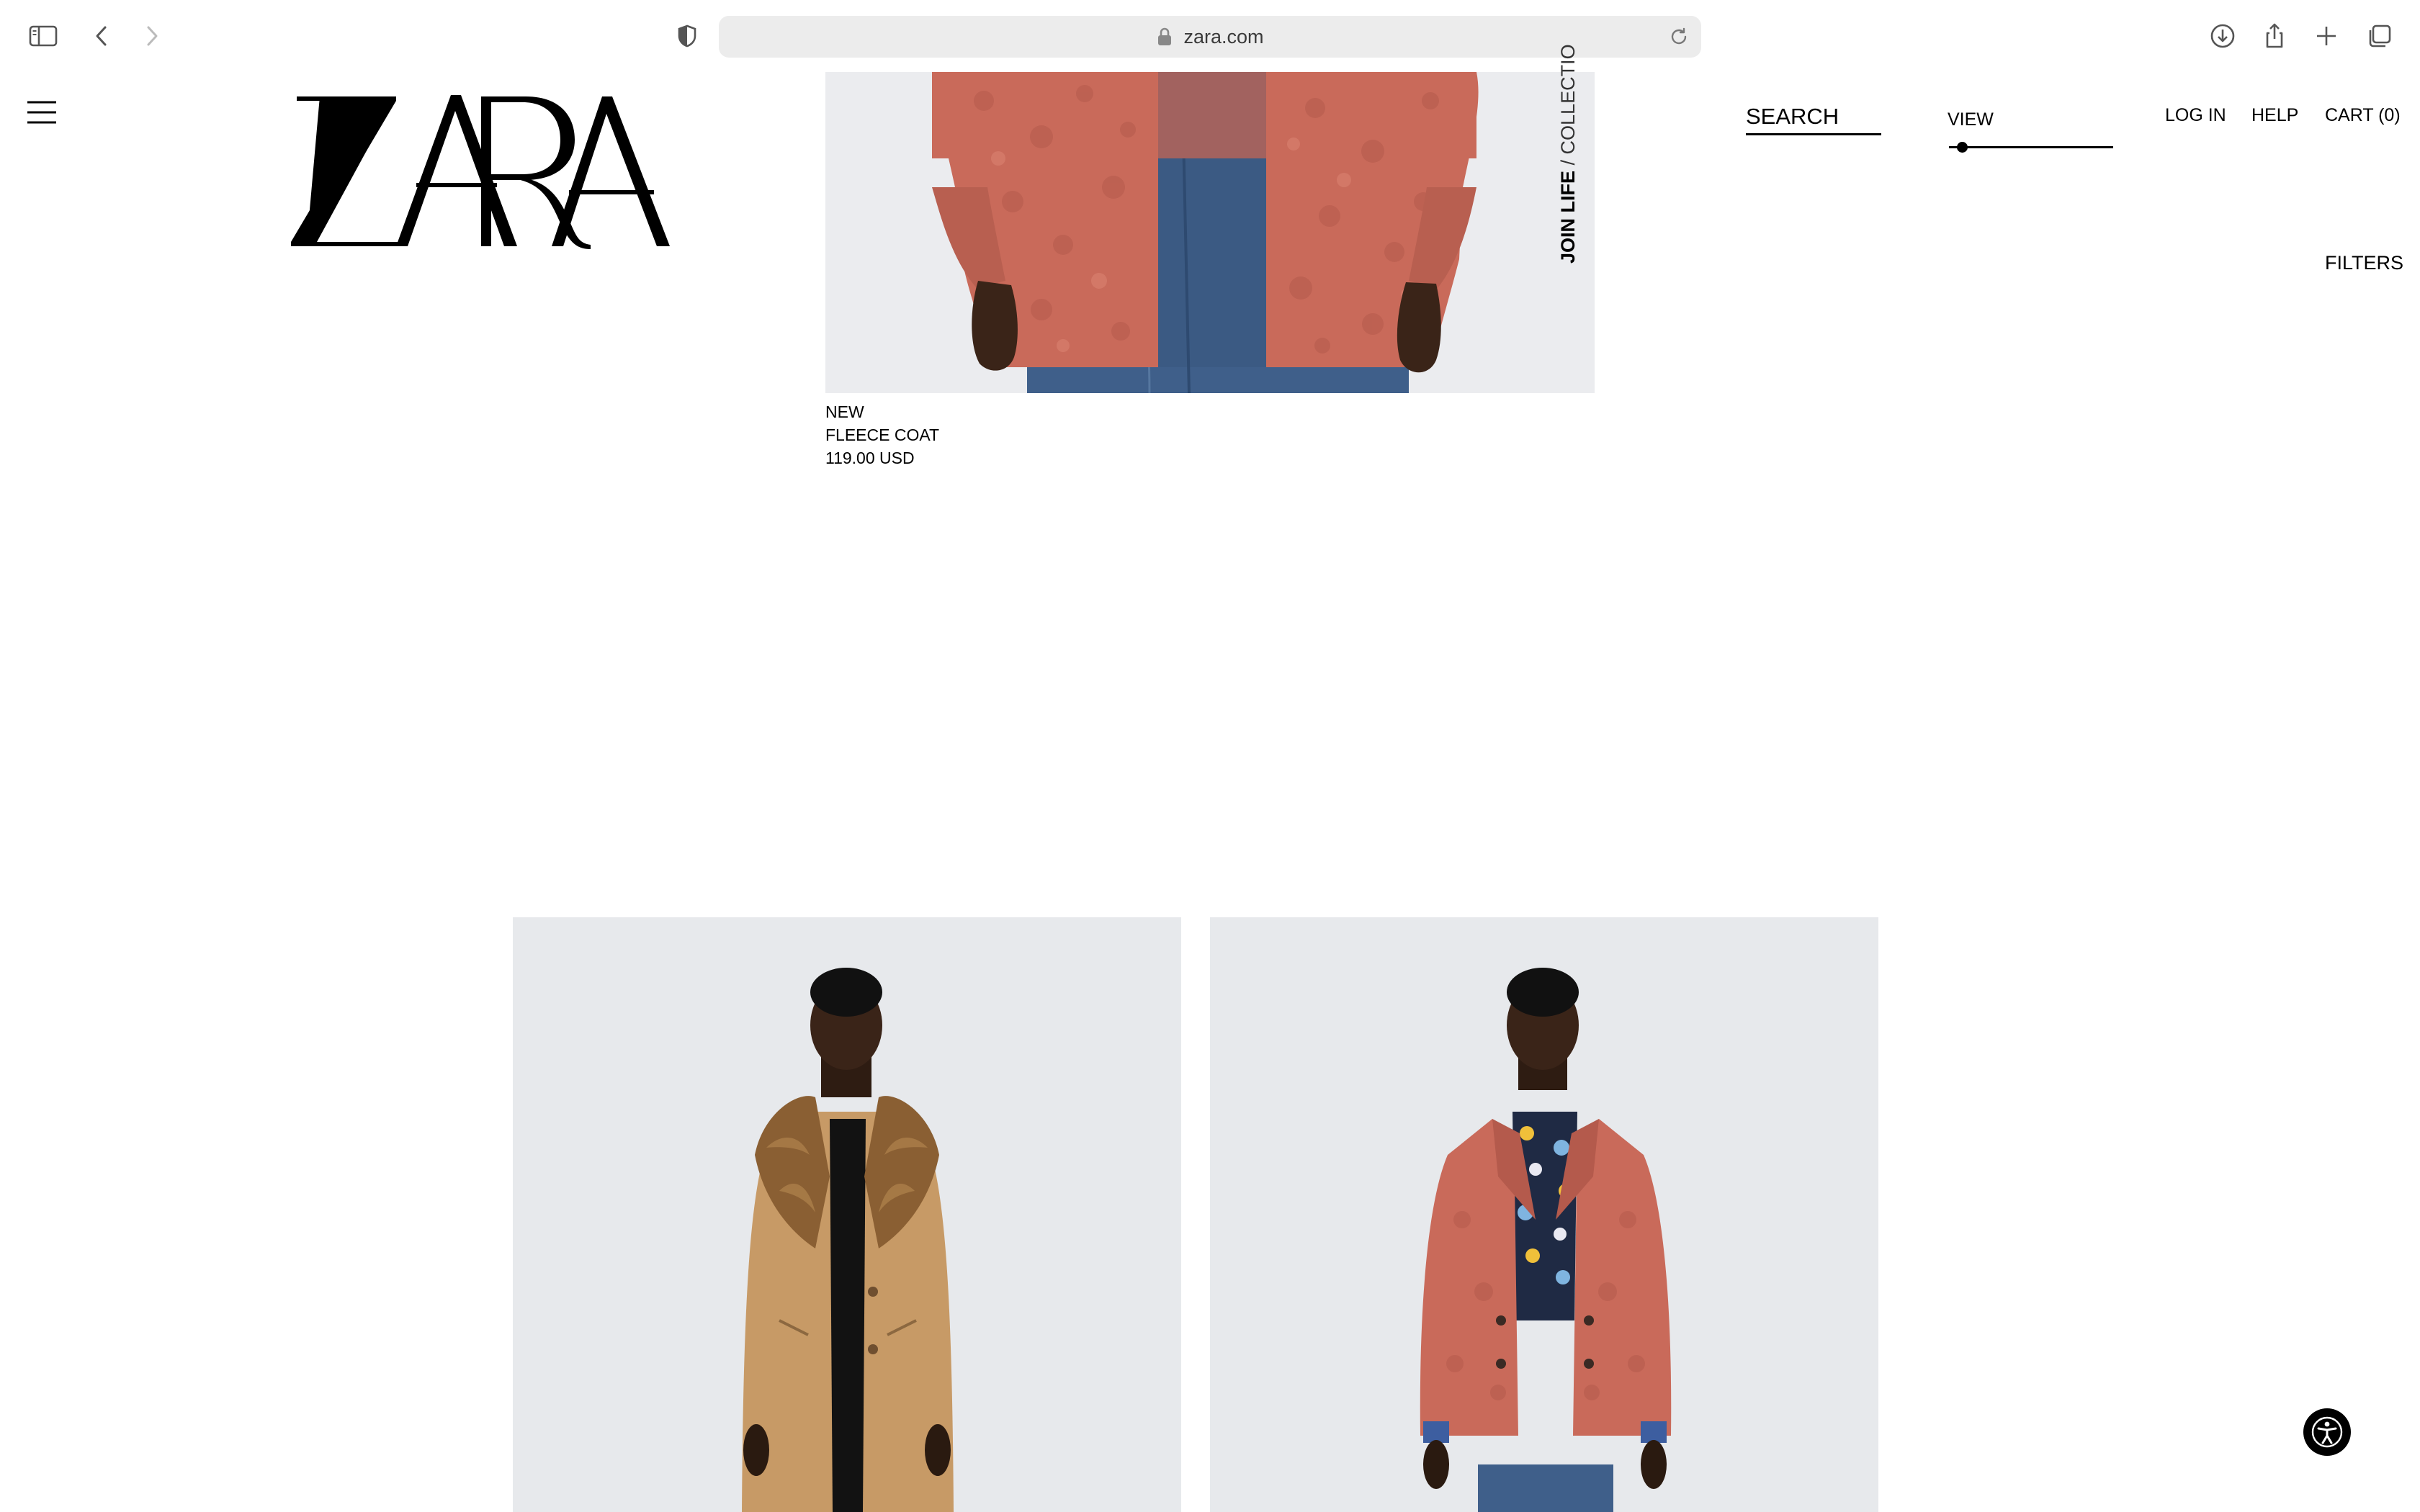 The height and width of the screenshot is (1512, 2420). Describe the element at coordinates (1814, 118) in the screenshot. I see `search-link: SEARCH` at that location.